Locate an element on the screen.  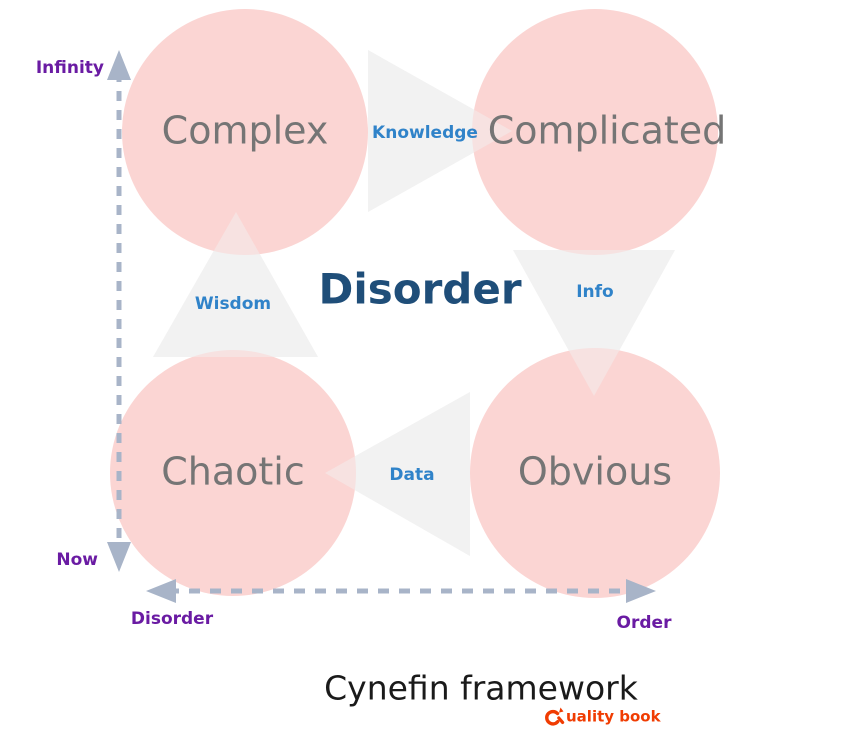
axis-label-order: Order is located at coordinates (645, 623).